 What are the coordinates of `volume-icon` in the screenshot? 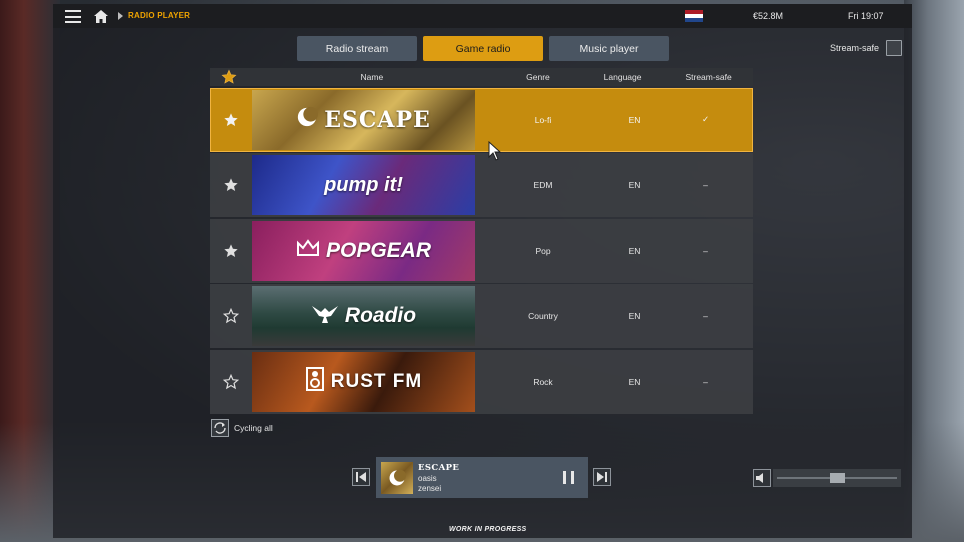 It's located at (762, 478).